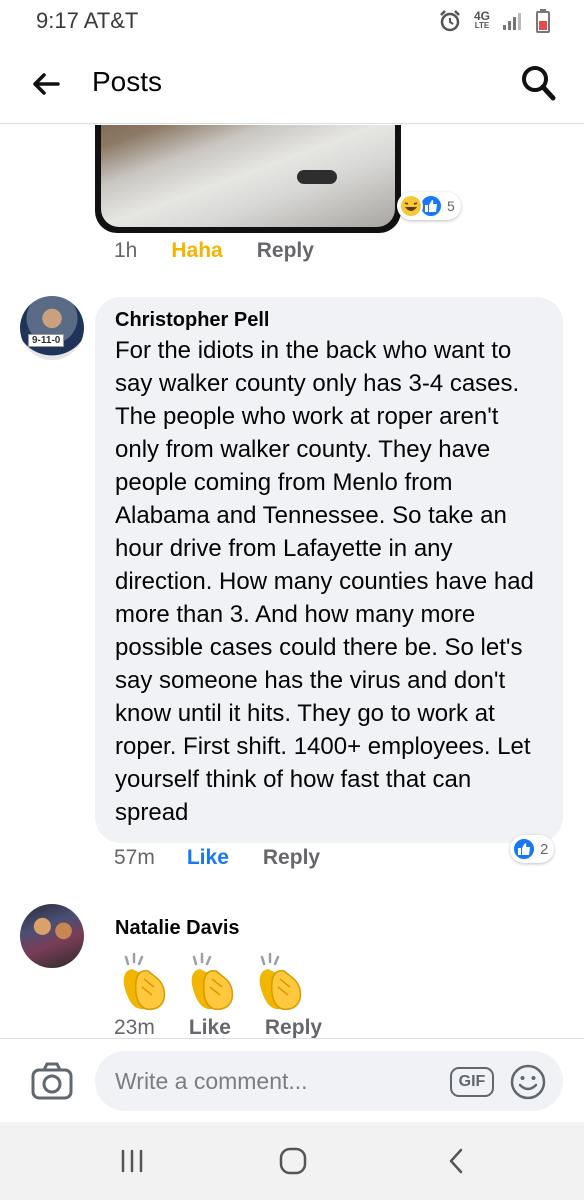 The image size is (584, 1200). I want to click on network-sub: LTE, so click(482, 25).